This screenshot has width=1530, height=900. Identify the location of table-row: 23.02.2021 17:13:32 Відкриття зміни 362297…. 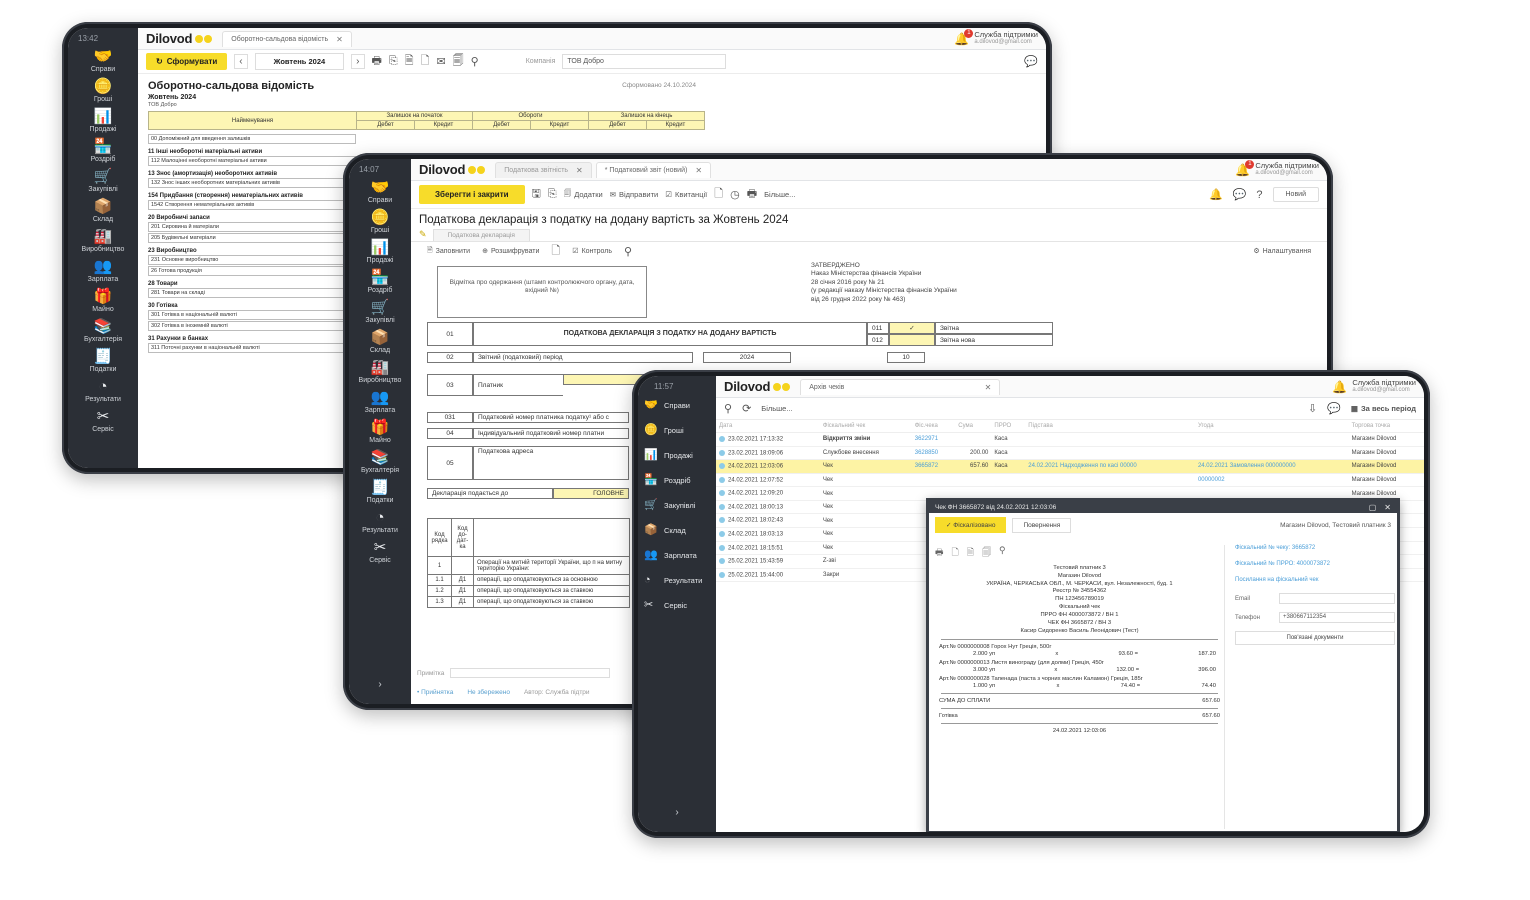
(1070, 439).